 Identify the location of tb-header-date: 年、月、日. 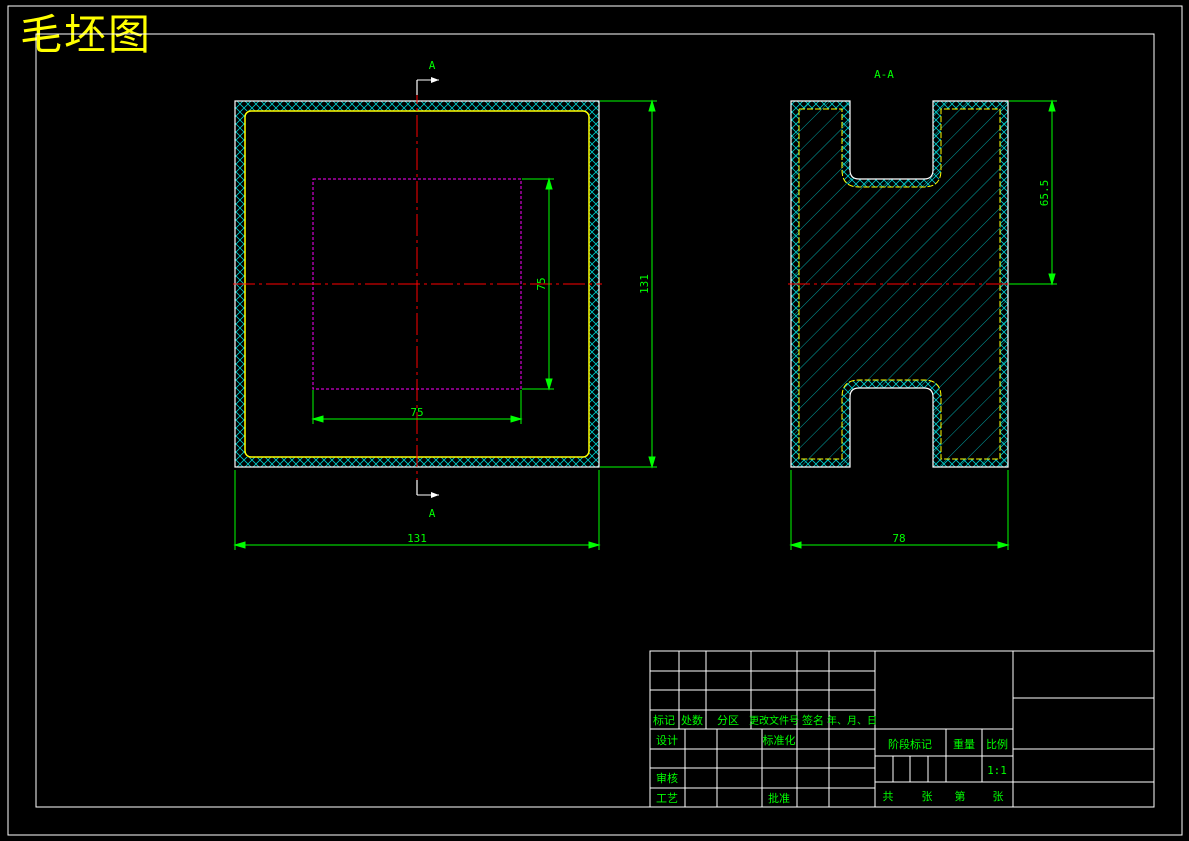
(852, 720).